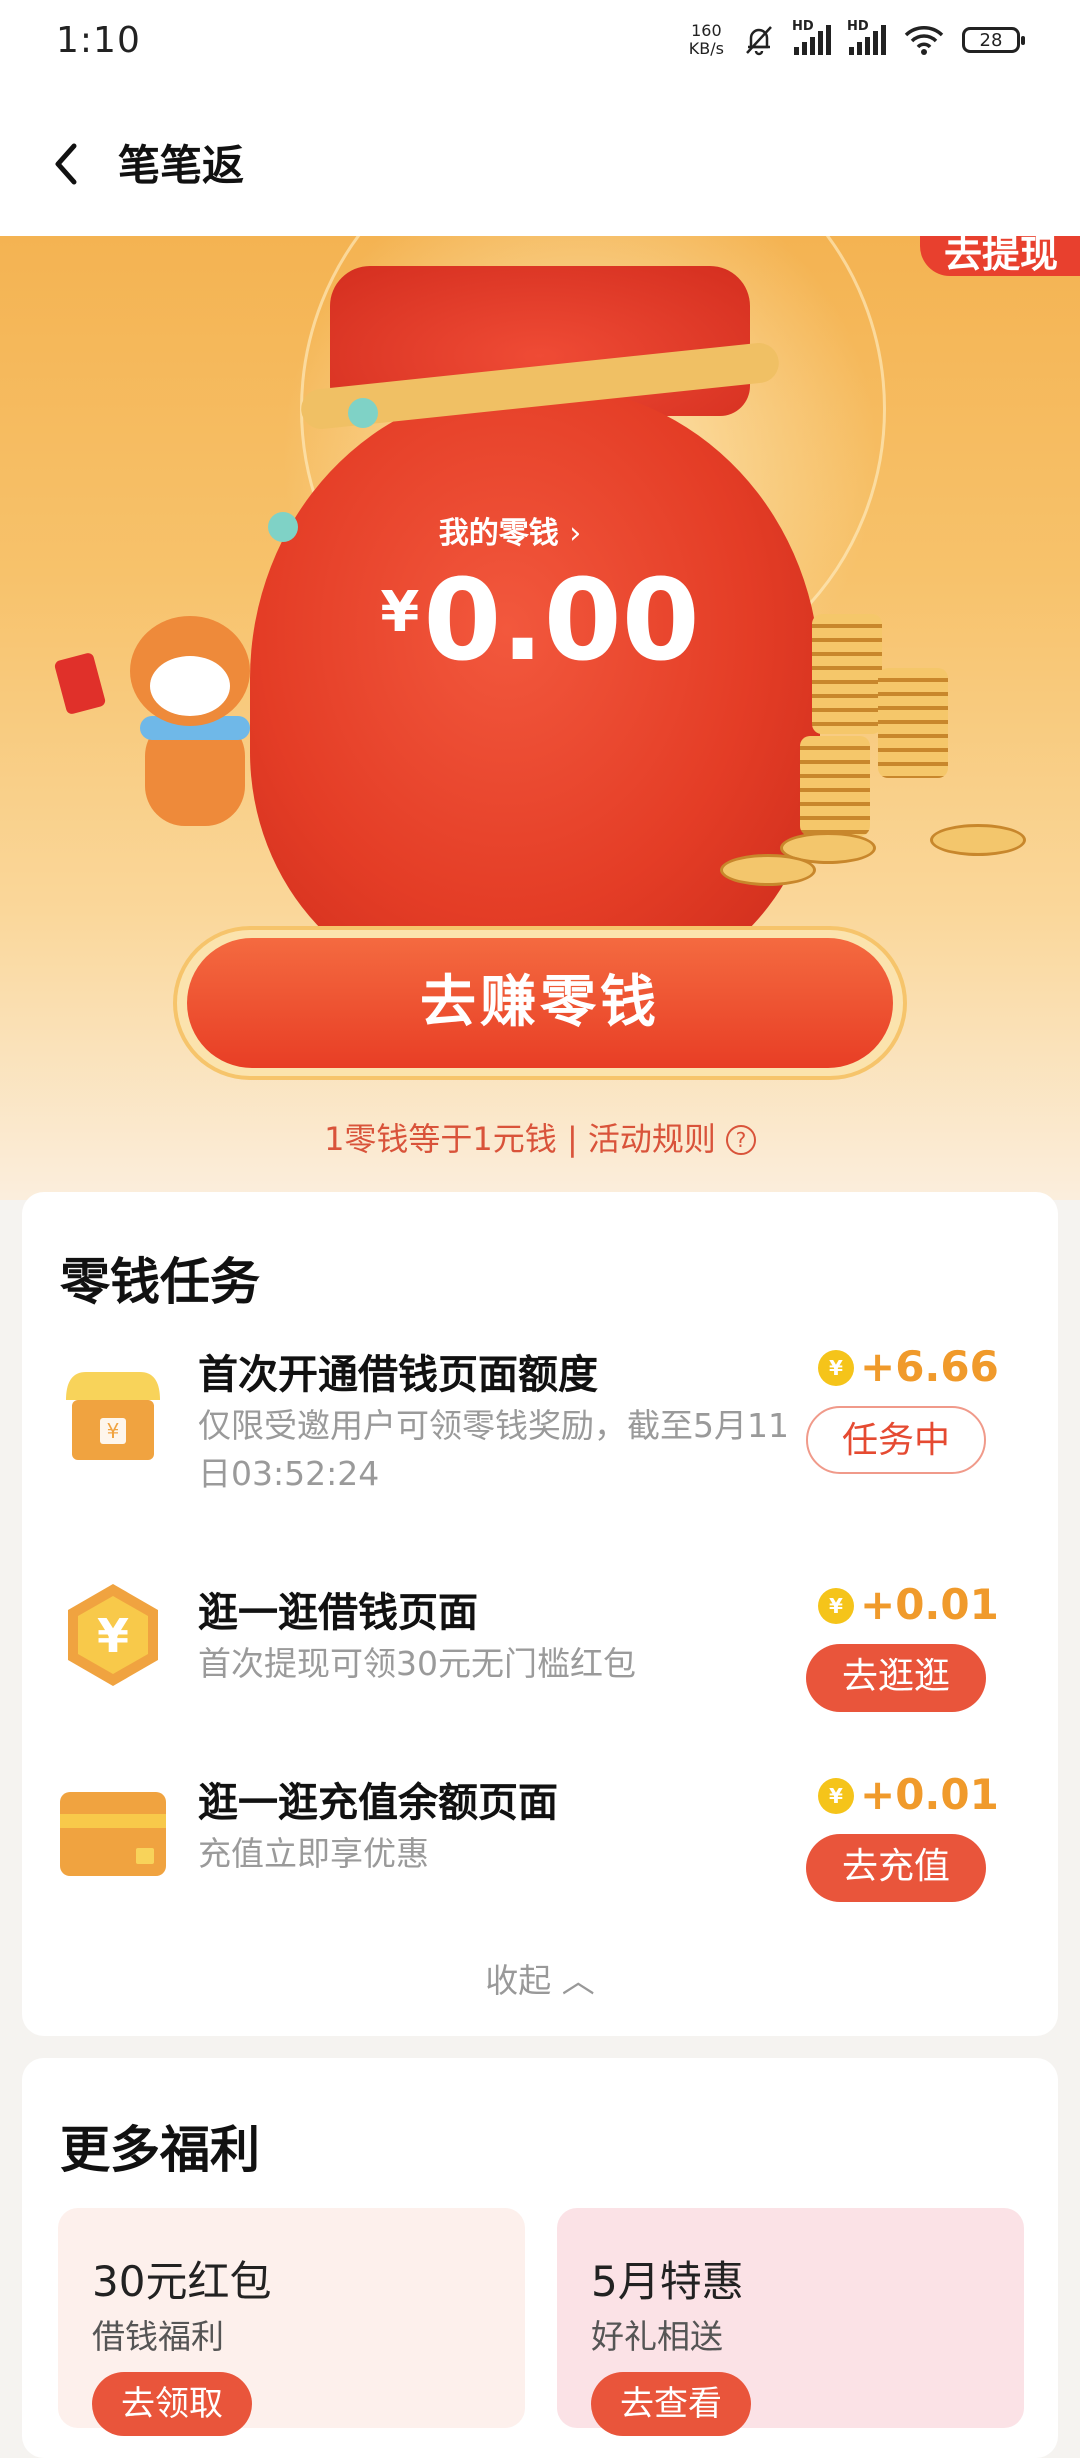 The width and height of the screenshot is (1080, 2458). I want to click on bead-decoration, so click(363, 413).